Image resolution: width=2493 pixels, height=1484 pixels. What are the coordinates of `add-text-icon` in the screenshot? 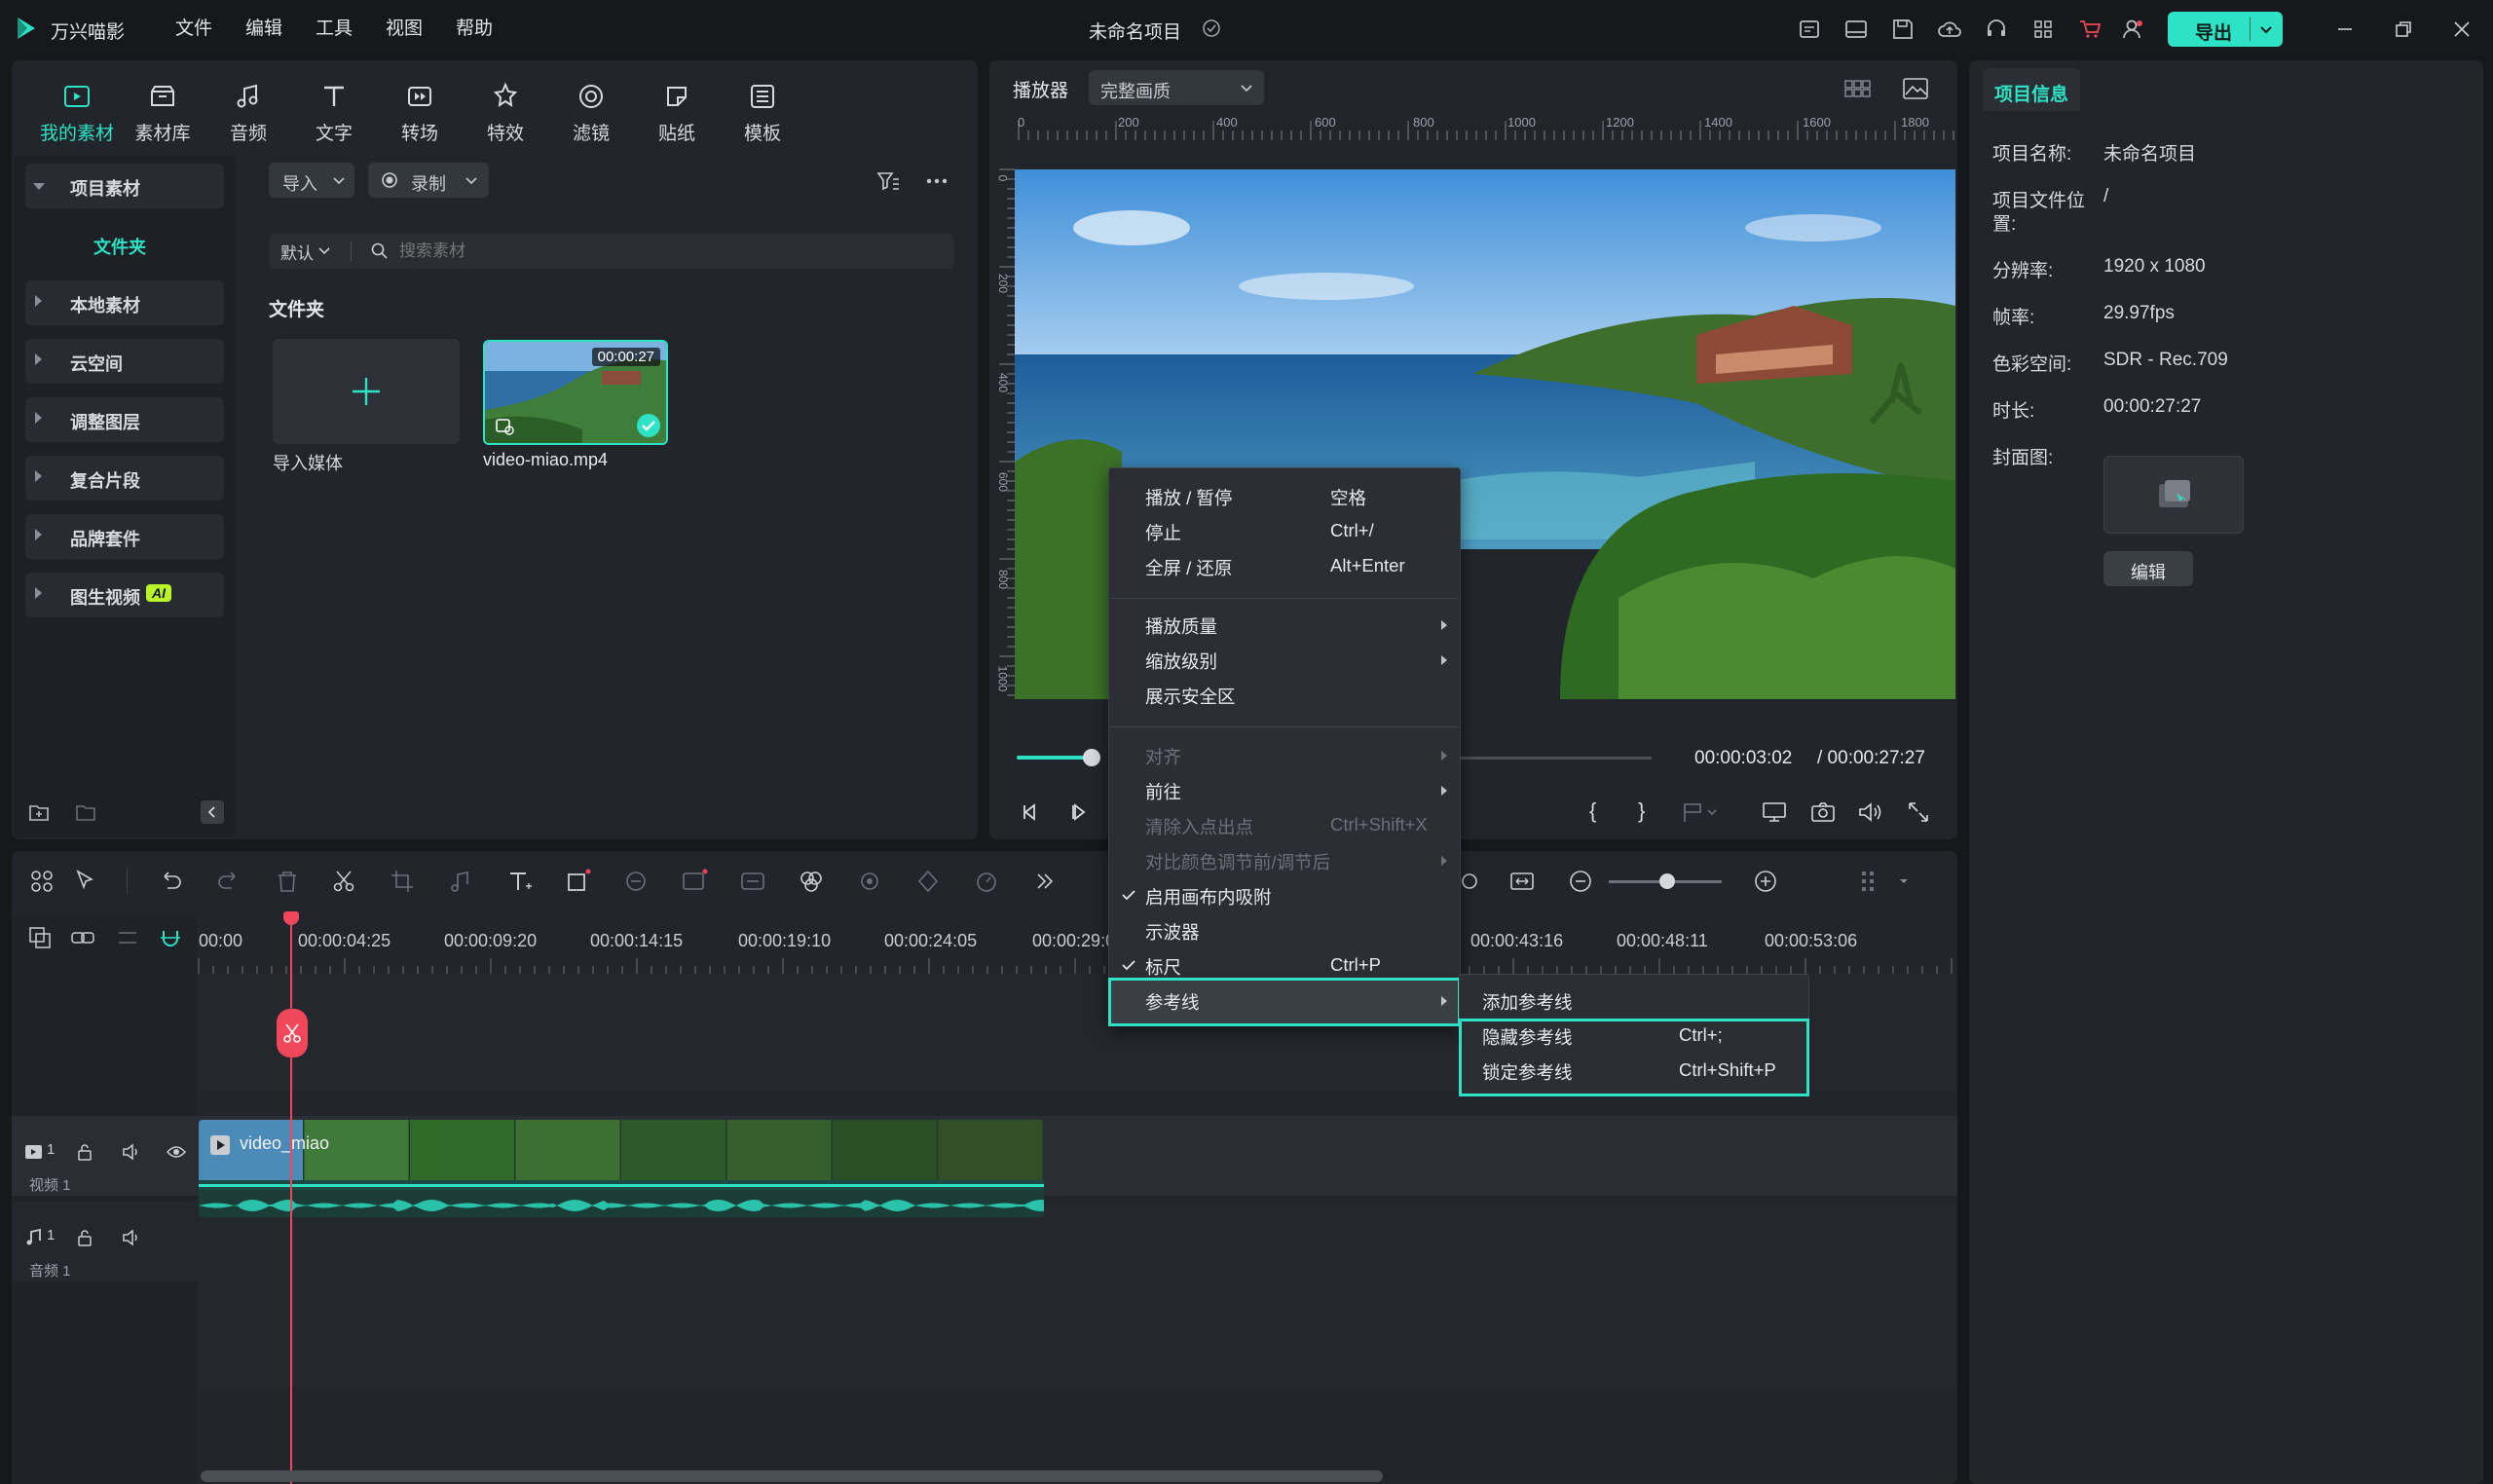 It's located at (519, 881).